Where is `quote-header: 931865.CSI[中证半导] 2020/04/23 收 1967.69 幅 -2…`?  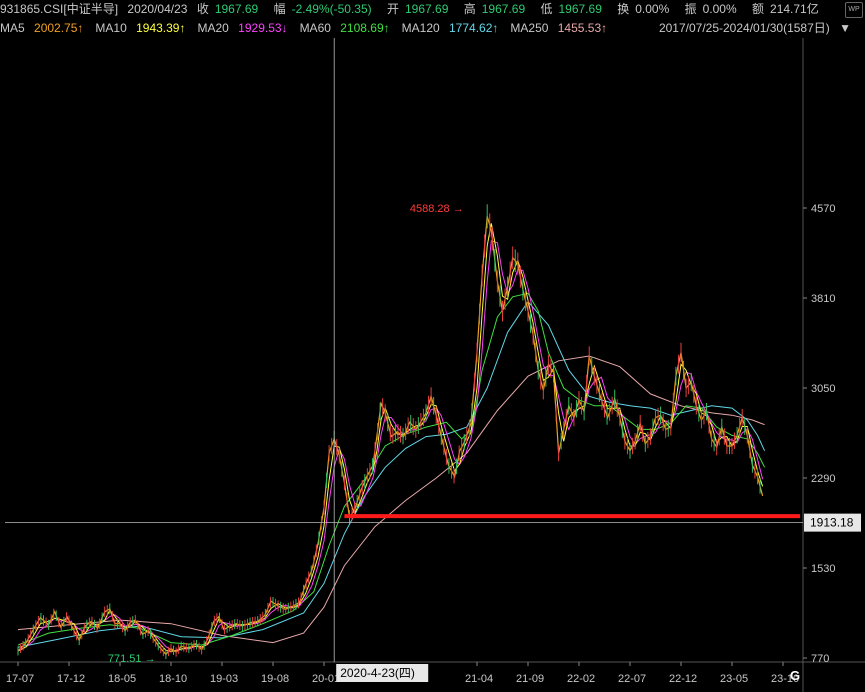 quote-header: 931865.CSI[中证半导] 2020/04/23 收 1967.69 幅 -2… is located at coordinates (432, 9).